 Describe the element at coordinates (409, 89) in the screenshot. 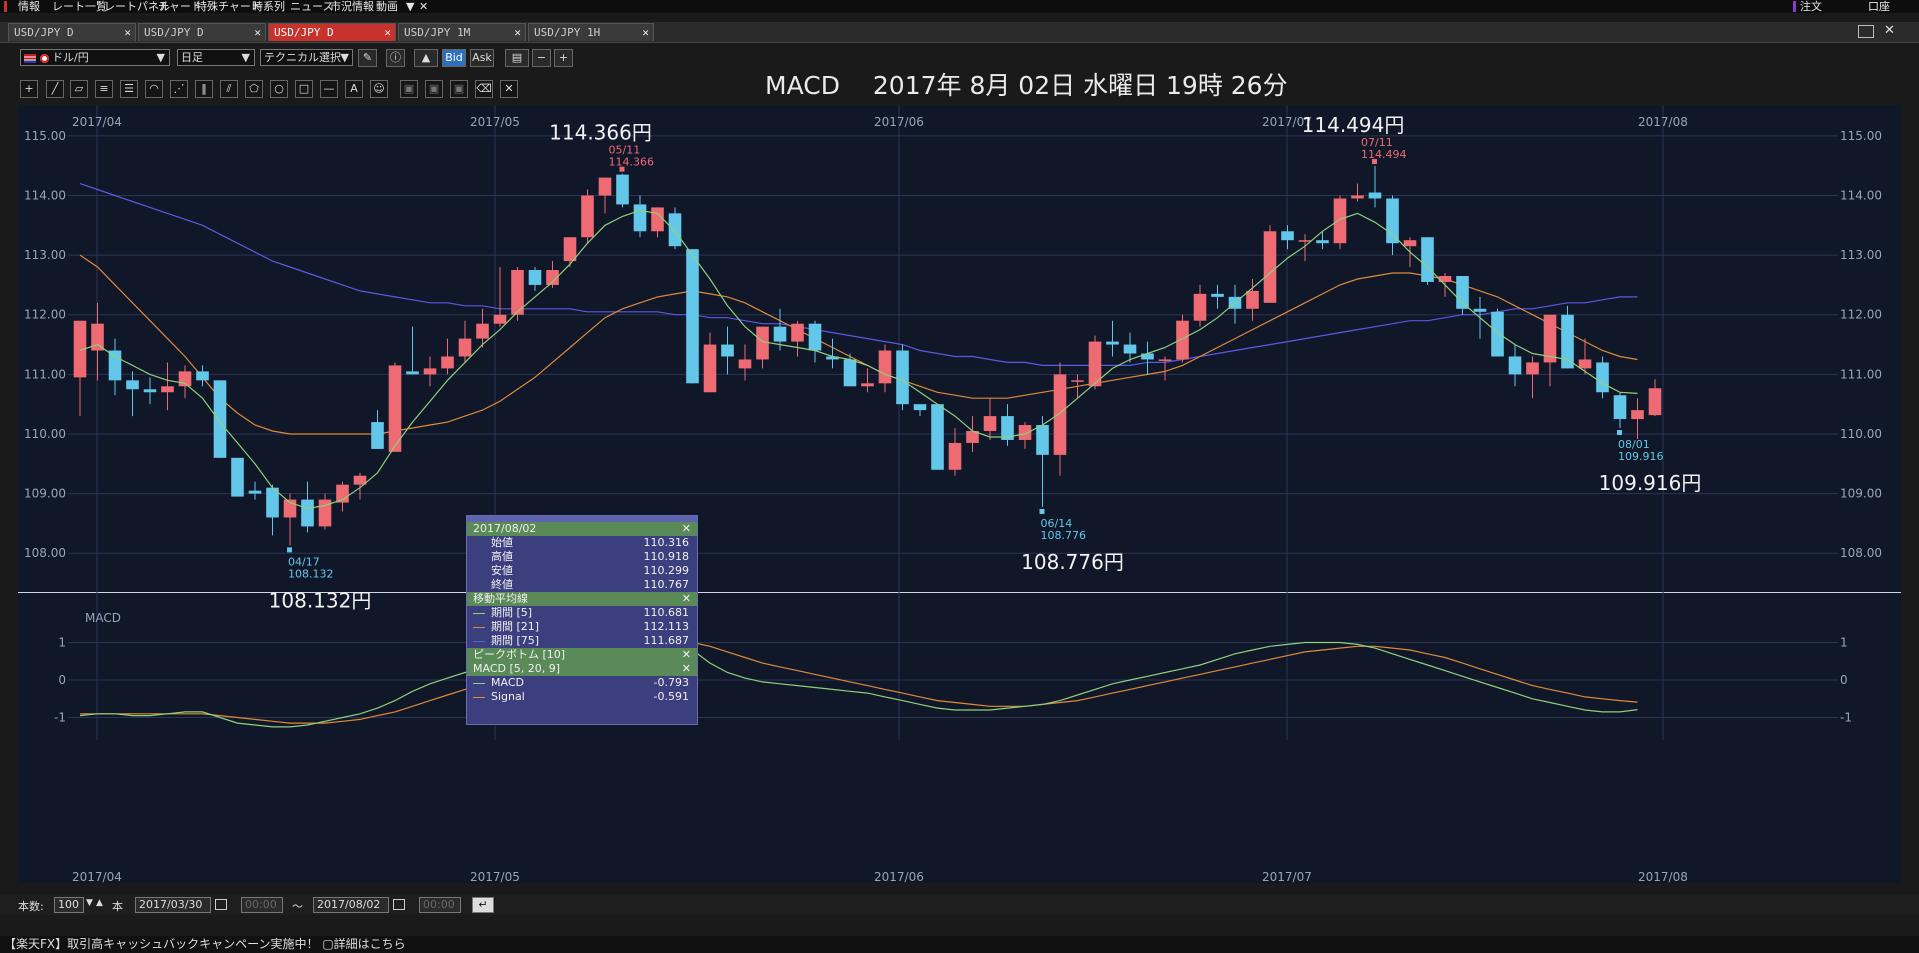

I see `copy-icon: ▣` at that location.